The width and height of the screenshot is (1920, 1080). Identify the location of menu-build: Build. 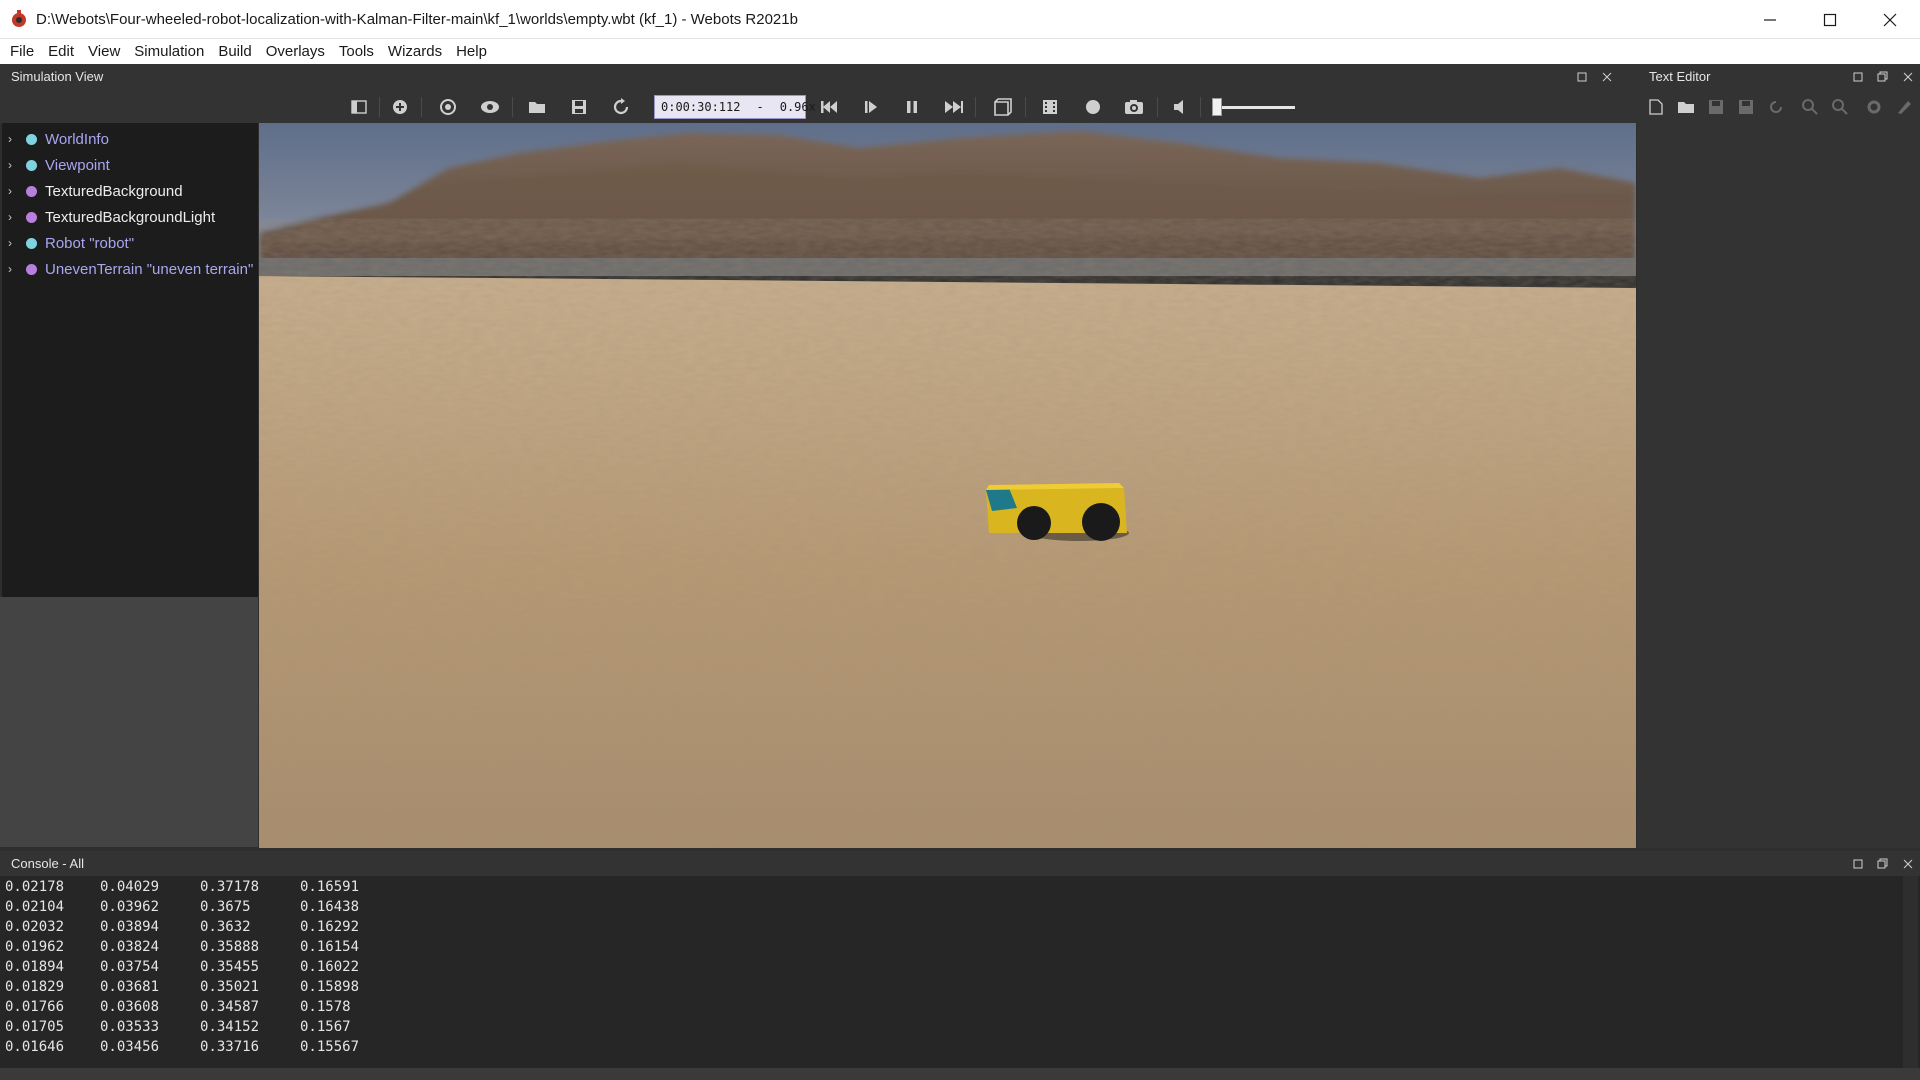
(234, 51).